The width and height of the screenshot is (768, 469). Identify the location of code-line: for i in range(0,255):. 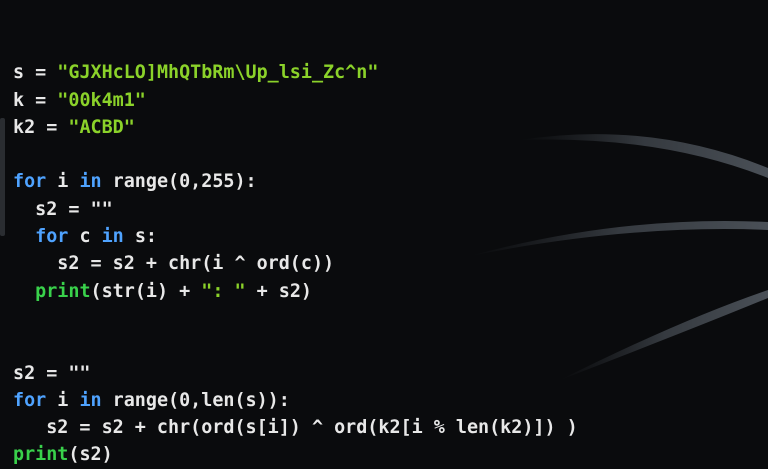
(295, 181).